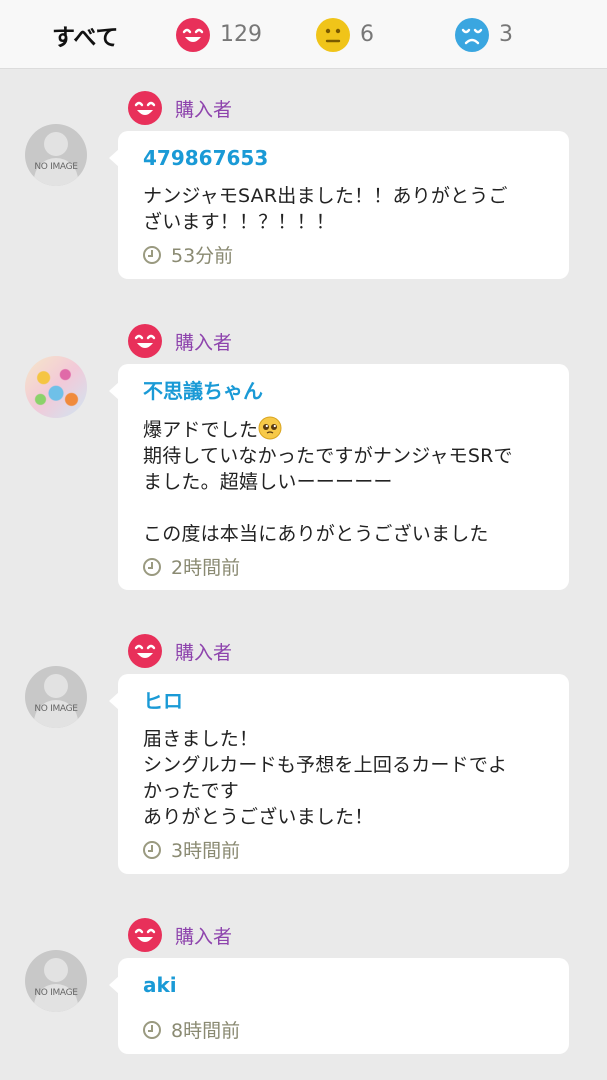 The height and width of the screenshot is (1080, 607). Describe the element at coordinates (343, 1029) in the screenshot. I see `review-time: 8時間前` at that location.